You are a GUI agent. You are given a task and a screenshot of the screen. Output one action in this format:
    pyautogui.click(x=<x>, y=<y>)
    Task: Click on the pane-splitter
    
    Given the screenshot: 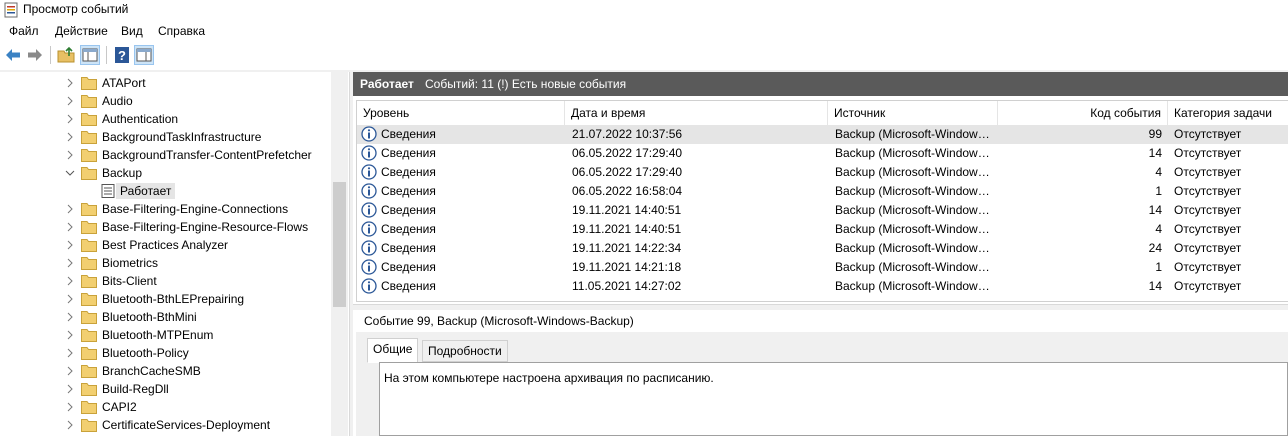 What is the action you would take?
    pyautogui.click(x=820, y=307)
    